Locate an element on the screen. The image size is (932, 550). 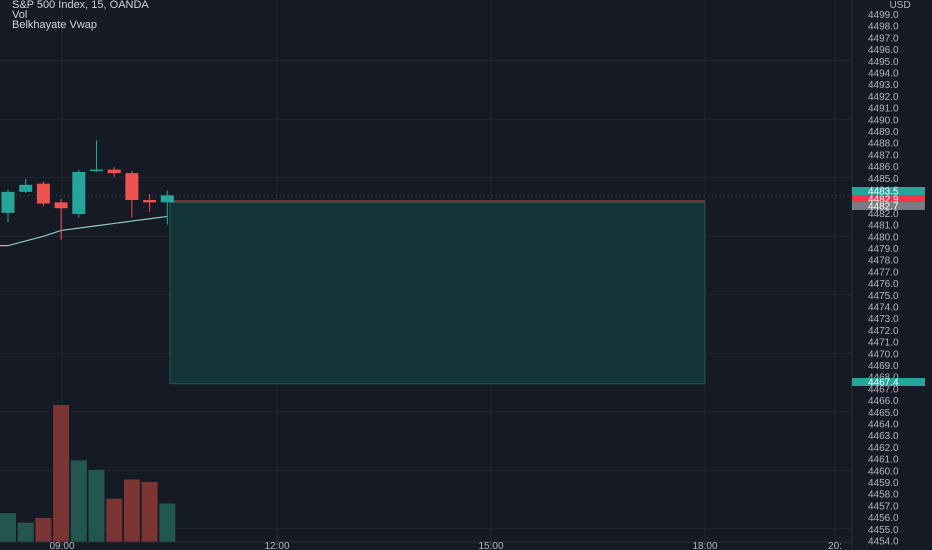
y-tick-label: 4496.0 is located at coordinates (883, 50).